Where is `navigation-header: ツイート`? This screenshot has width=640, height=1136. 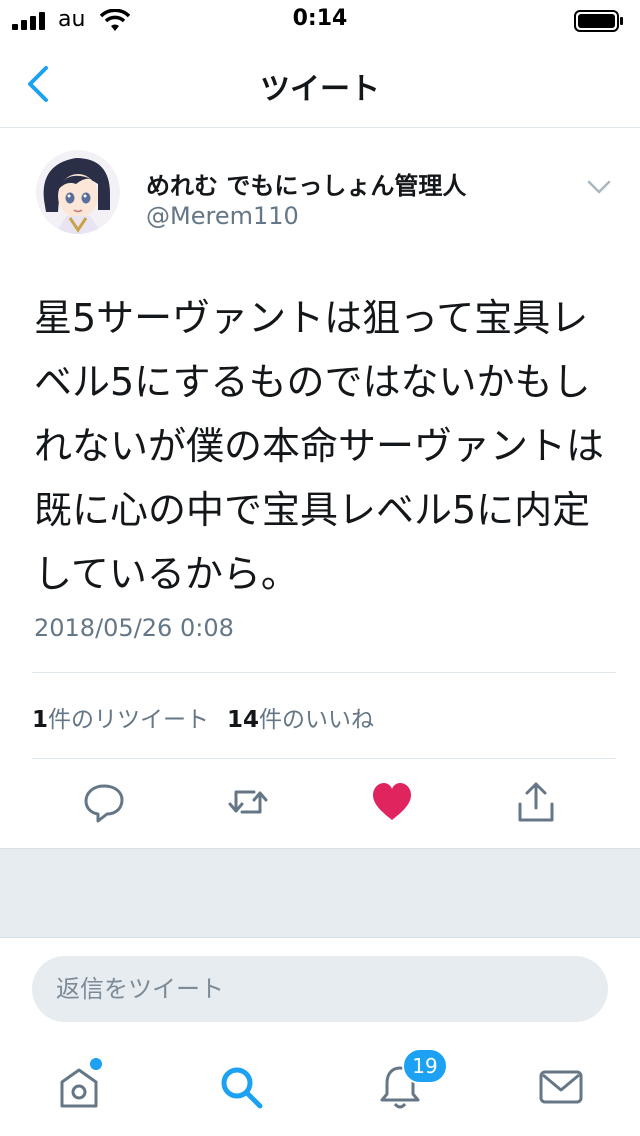
navigation-header: ツイート is located at coordinates (320, 84).